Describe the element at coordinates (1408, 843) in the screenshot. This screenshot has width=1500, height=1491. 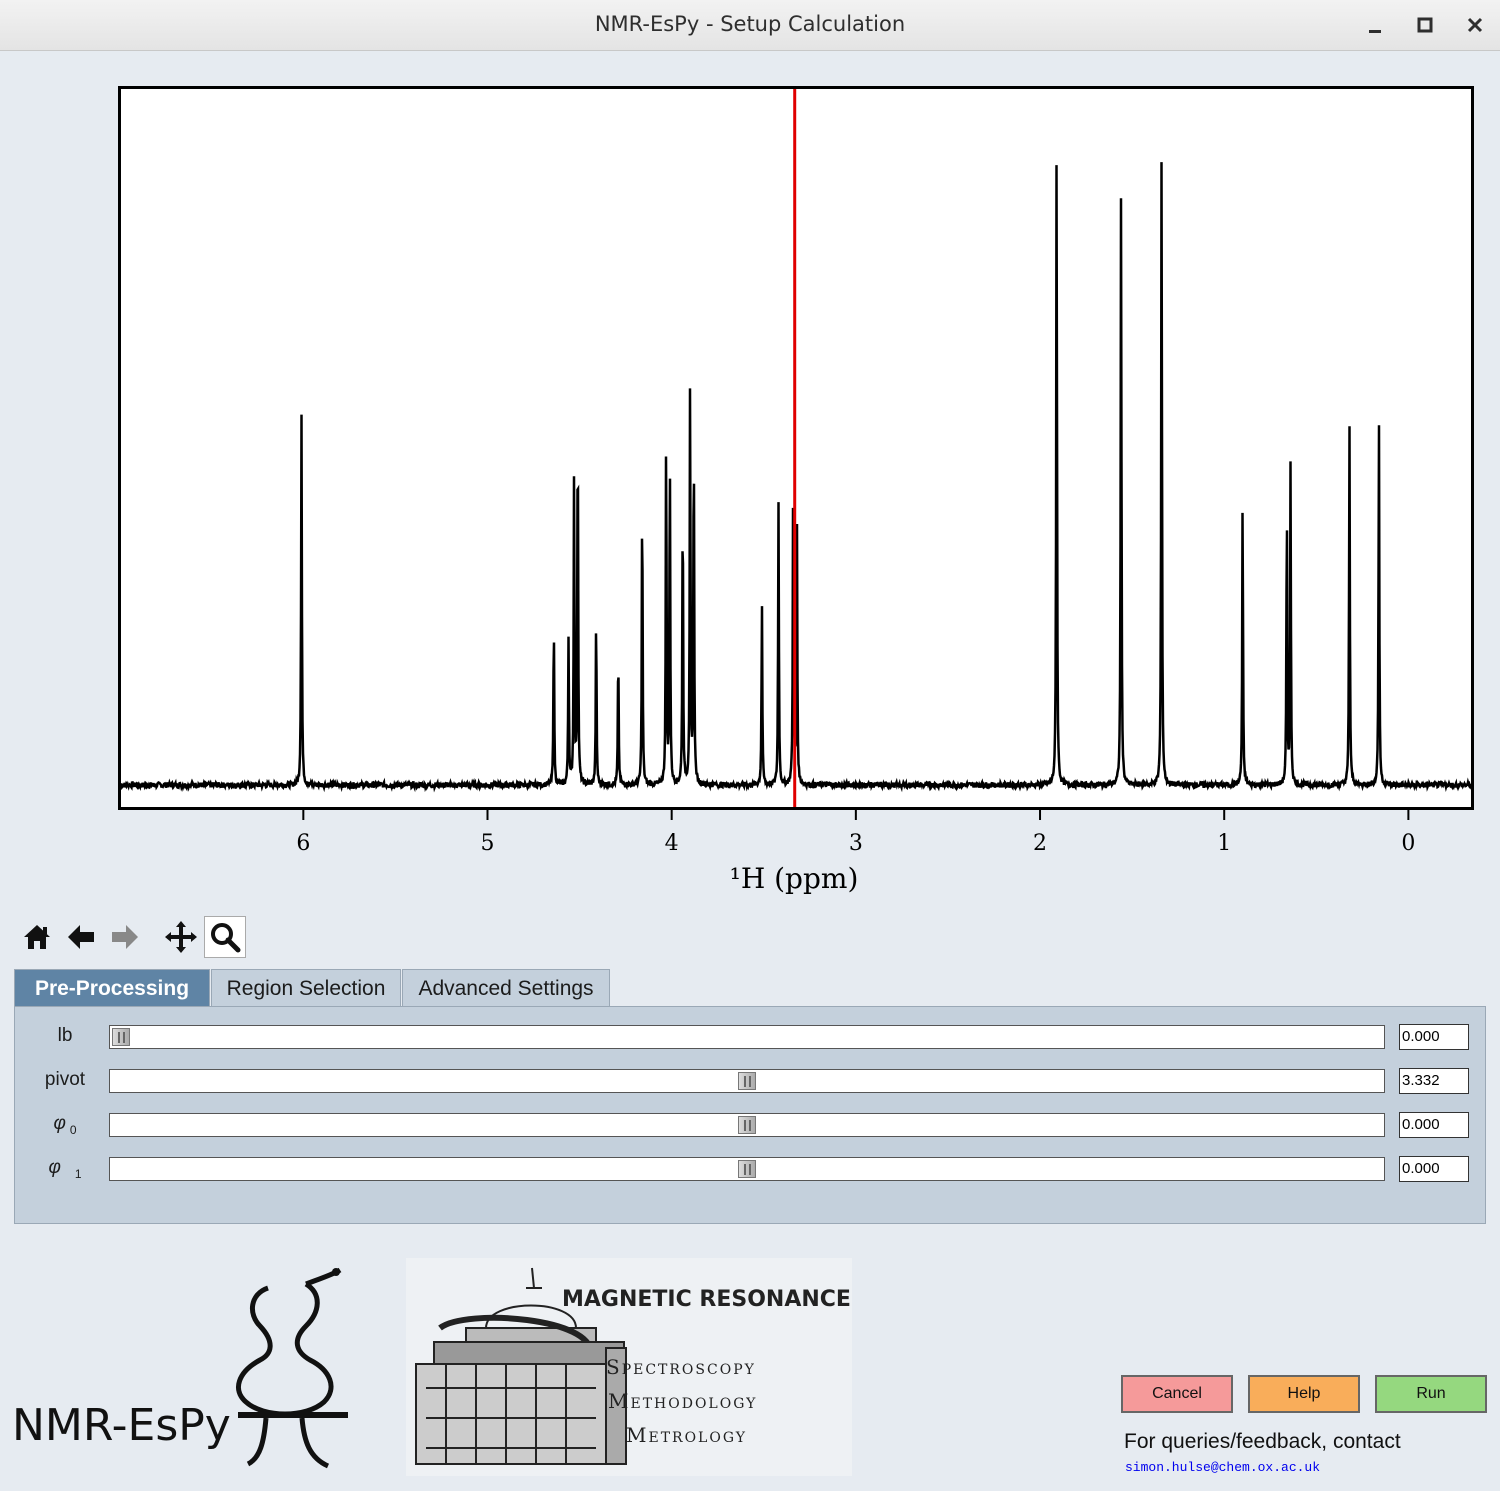
I see `x-tick-label: 0` at that location.